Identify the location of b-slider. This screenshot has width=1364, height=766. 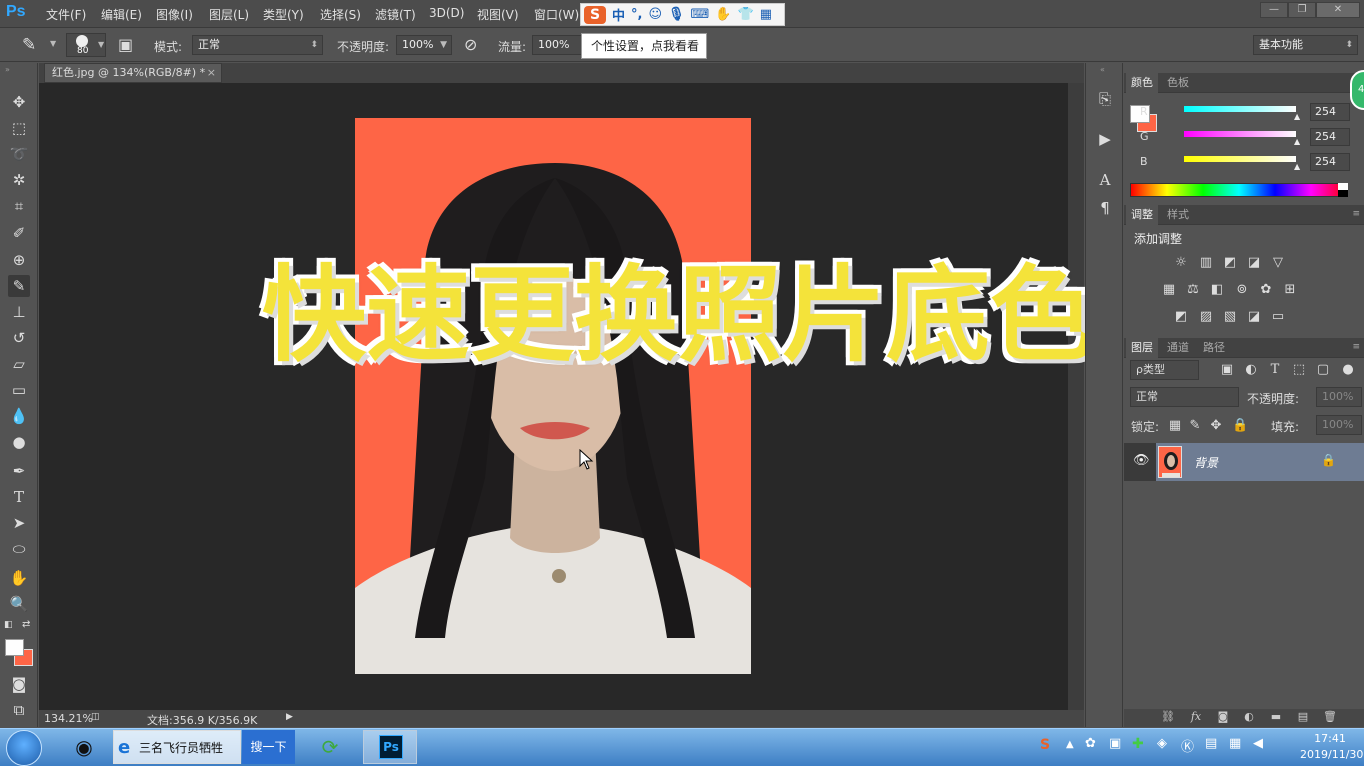
(1240, 159).